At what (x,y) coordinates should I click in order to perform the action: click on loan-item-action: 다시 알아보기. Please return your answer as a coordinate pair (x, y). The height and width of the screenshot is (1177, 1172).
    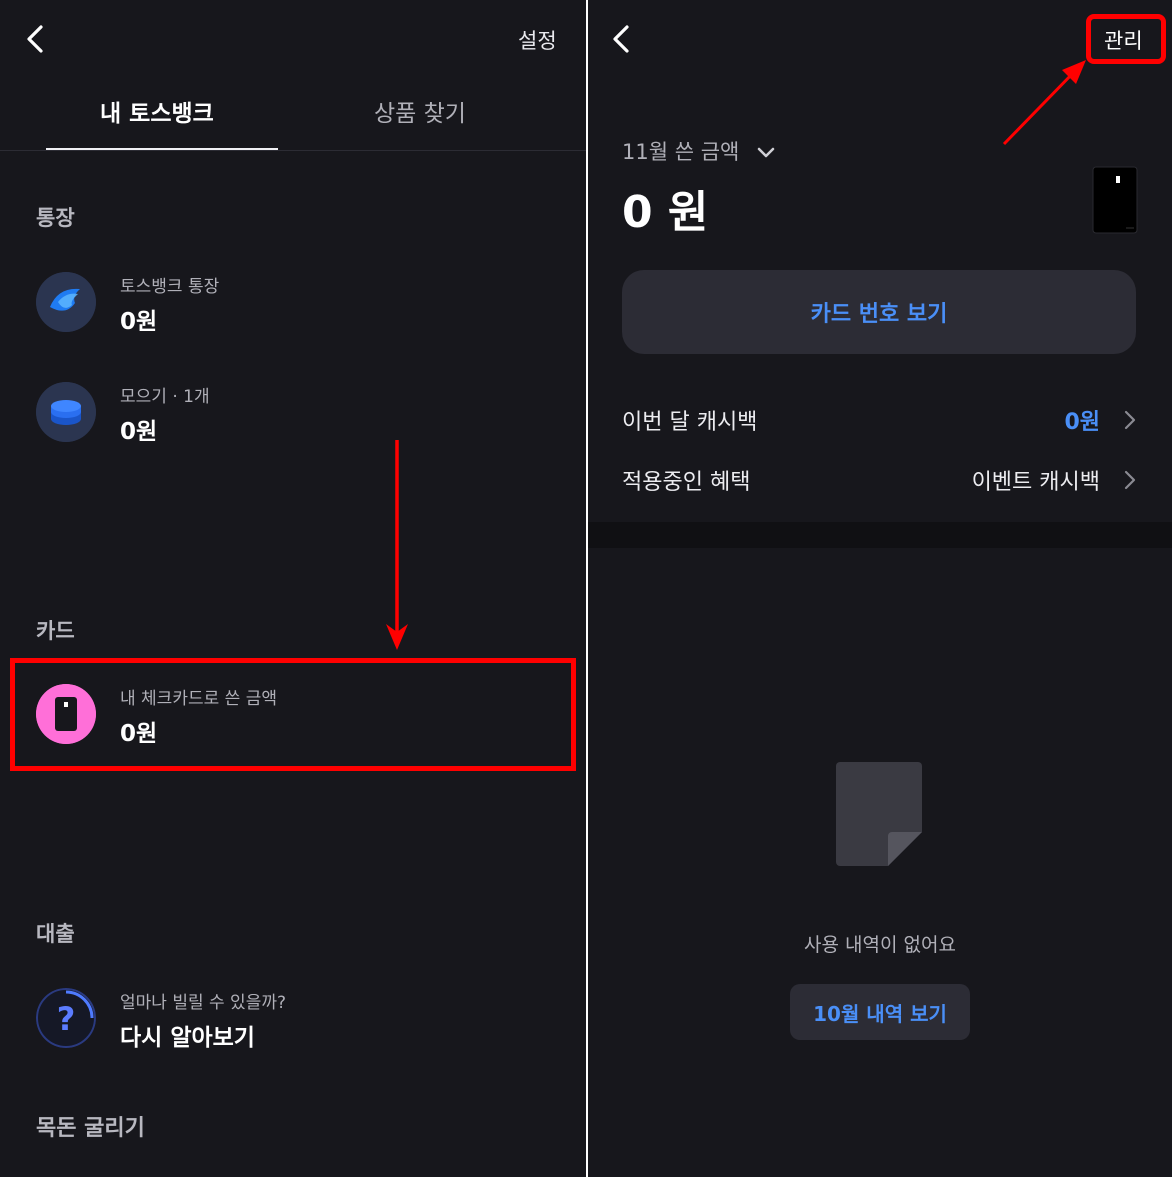
    Looking at the image, I should click on (187, 1038).